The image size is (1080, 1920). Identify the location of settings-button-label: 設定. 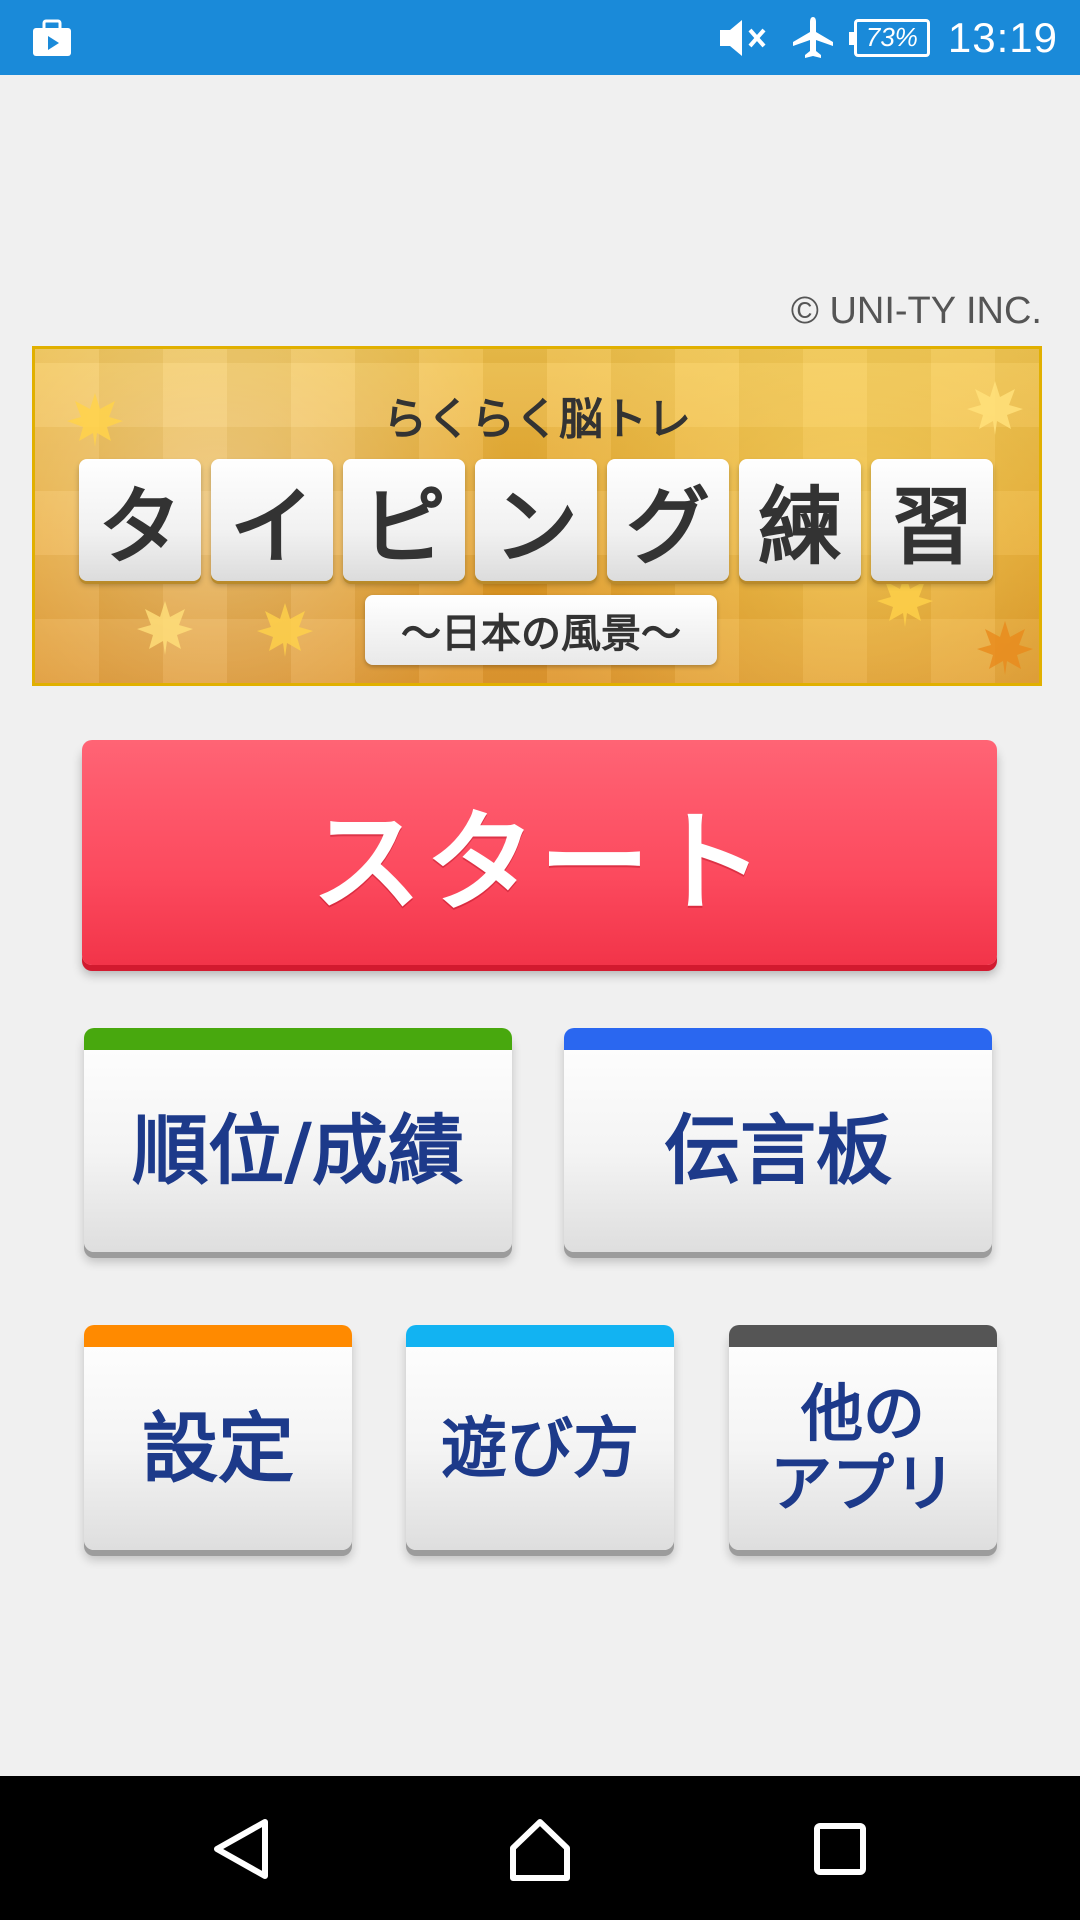
(218, 1448).